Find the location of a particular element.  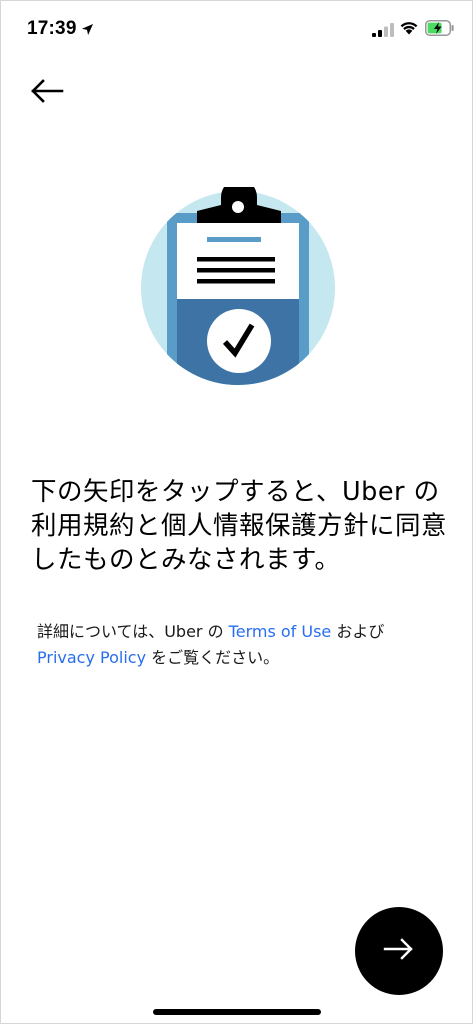

consent-line-1: 下の矢印をタップすると、Uber の is located at coordinates (235, 492).